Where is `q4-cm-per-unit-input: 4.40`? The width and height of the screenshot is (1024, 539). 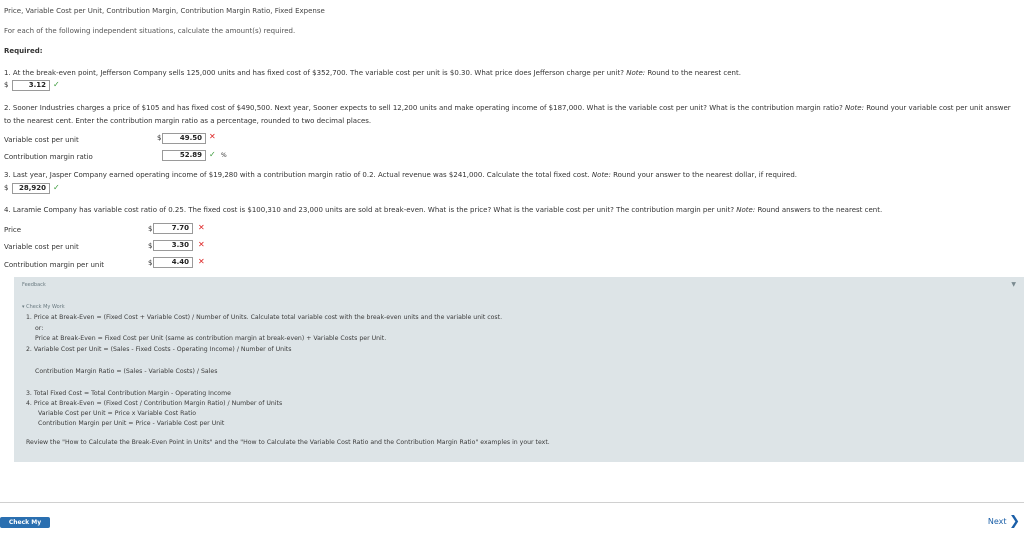 q4-cm-per-unit-input: 4.40 is located at coordinates (173, 262).